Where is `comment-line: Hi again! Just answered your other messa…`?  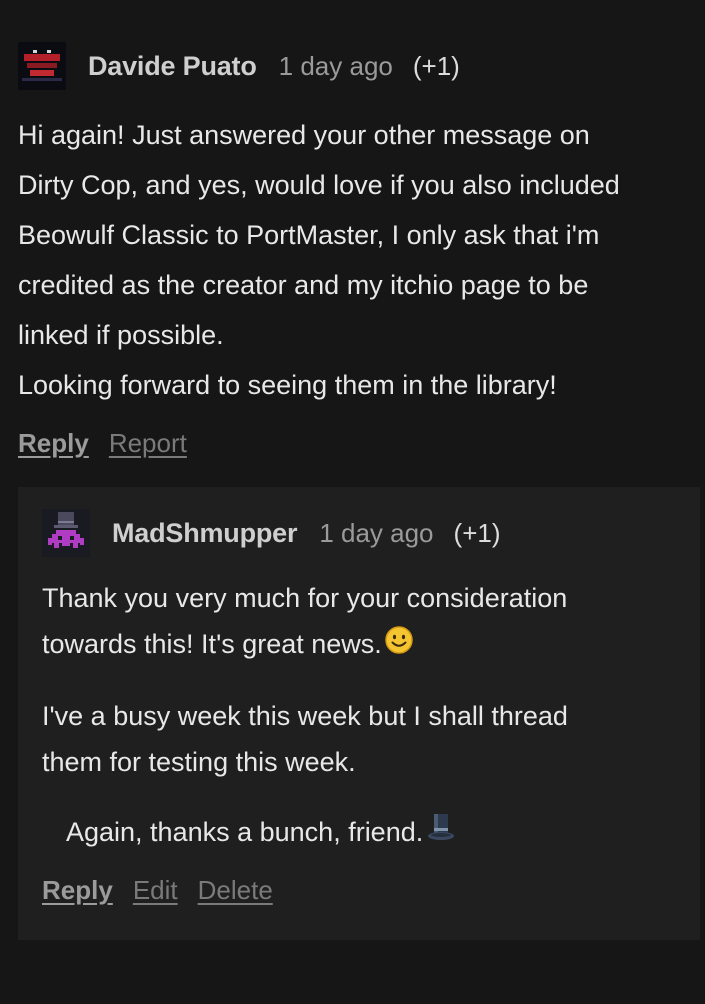
comment-line: Hi again! Just answered your other messa… is located at coordinates (304, 135).